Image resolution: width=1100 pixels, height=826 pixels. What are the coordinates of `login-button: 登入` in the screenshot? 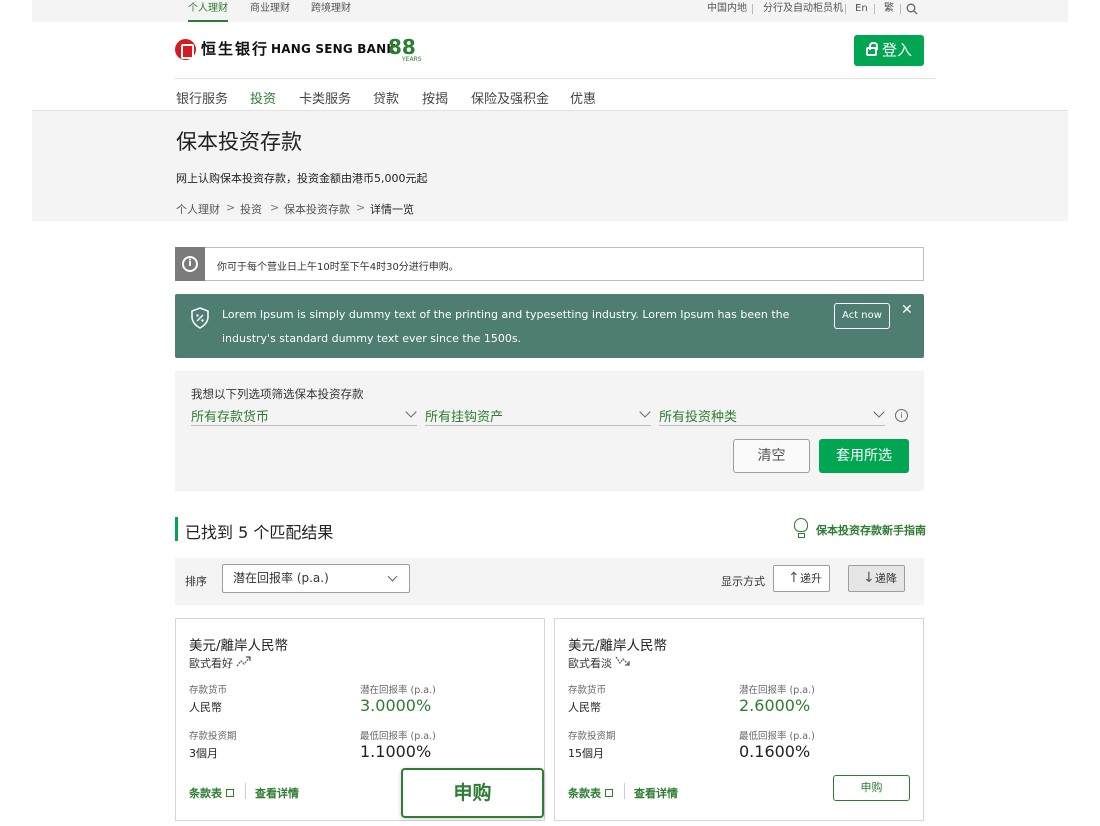 It's located at (889, 50).